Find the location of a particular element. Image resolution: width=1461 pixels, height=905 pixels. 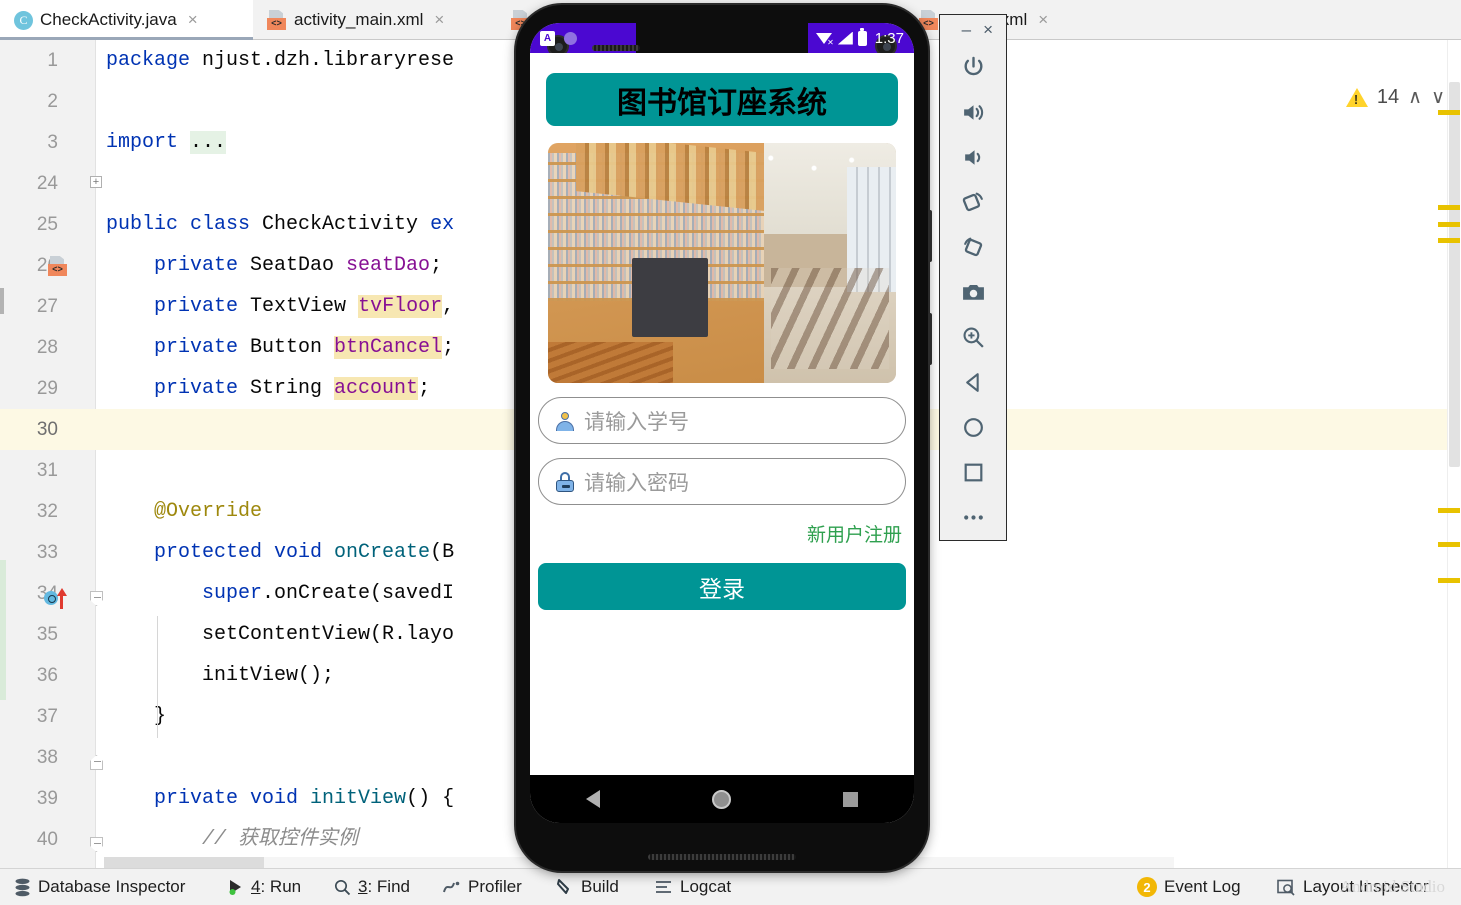

emulator-toolbar: – × is located at coordinates (973, 277).